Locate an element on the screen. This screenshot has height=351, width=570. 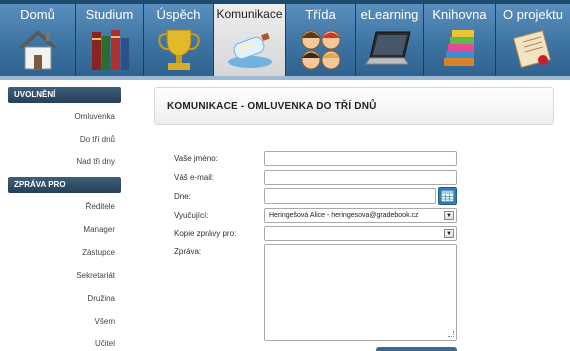
name-field is located at coordinates (360, 158).